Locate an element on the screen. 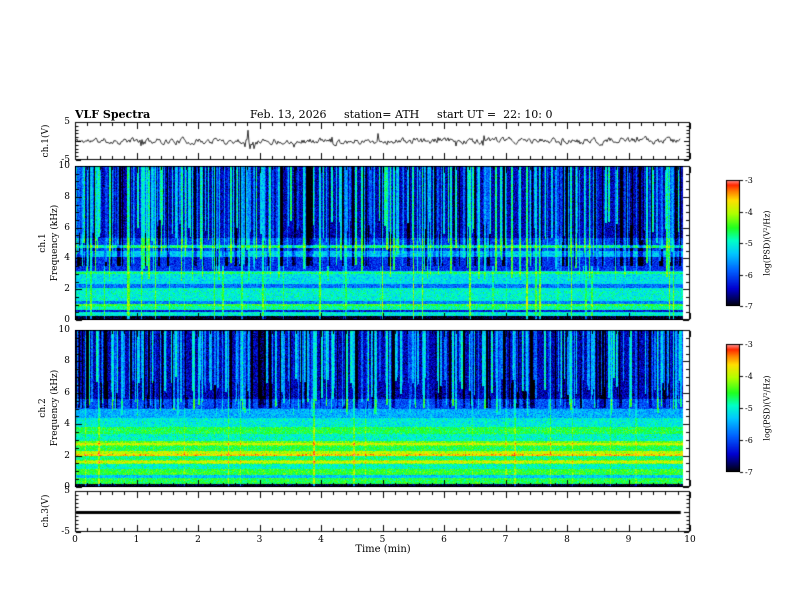 The width and height of the screenshot is (792, 612). ch1-frequency-axis-label: Frequency (kHz) is located at coordinates (55, 243).